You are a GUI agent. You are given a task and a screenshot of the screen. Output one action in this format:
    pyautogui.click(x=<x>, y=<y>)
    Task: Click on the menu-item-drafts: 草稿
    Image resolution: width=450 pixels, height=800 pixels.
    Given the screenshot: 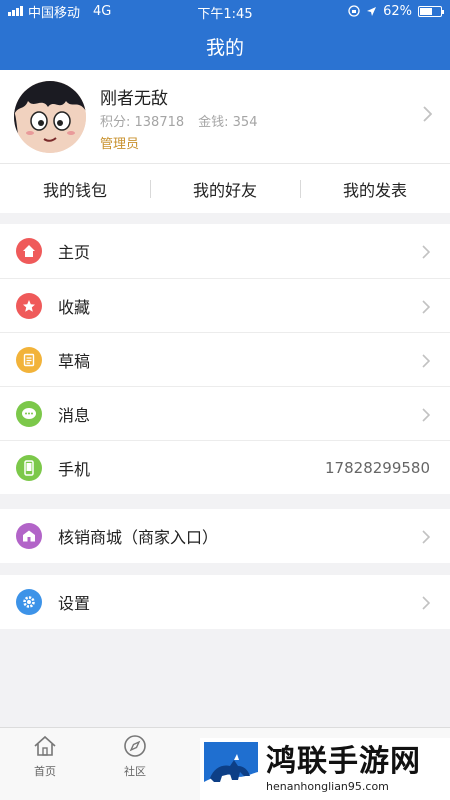 What is the action you would take?
    pyautogui.click(x=225, y=359)
    